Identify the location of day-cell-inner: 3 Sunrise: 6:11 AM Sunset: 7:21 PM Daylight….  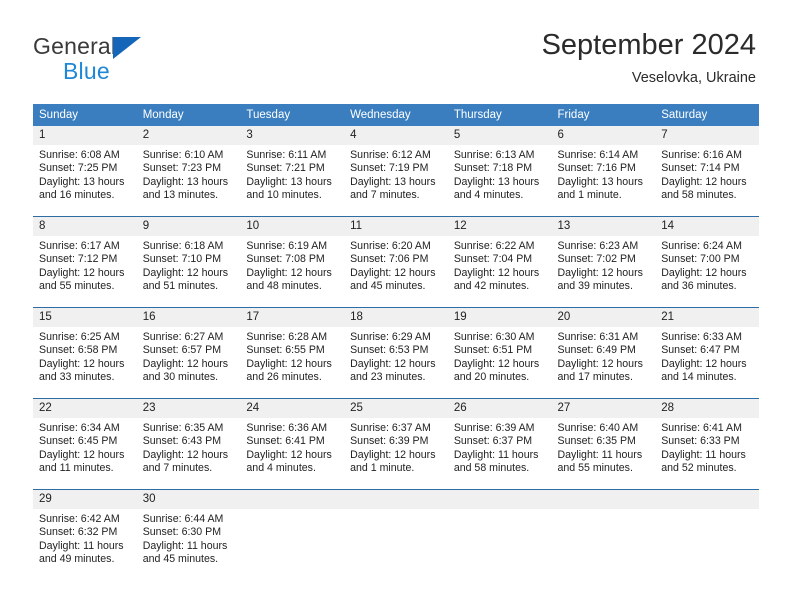
(292, 171).